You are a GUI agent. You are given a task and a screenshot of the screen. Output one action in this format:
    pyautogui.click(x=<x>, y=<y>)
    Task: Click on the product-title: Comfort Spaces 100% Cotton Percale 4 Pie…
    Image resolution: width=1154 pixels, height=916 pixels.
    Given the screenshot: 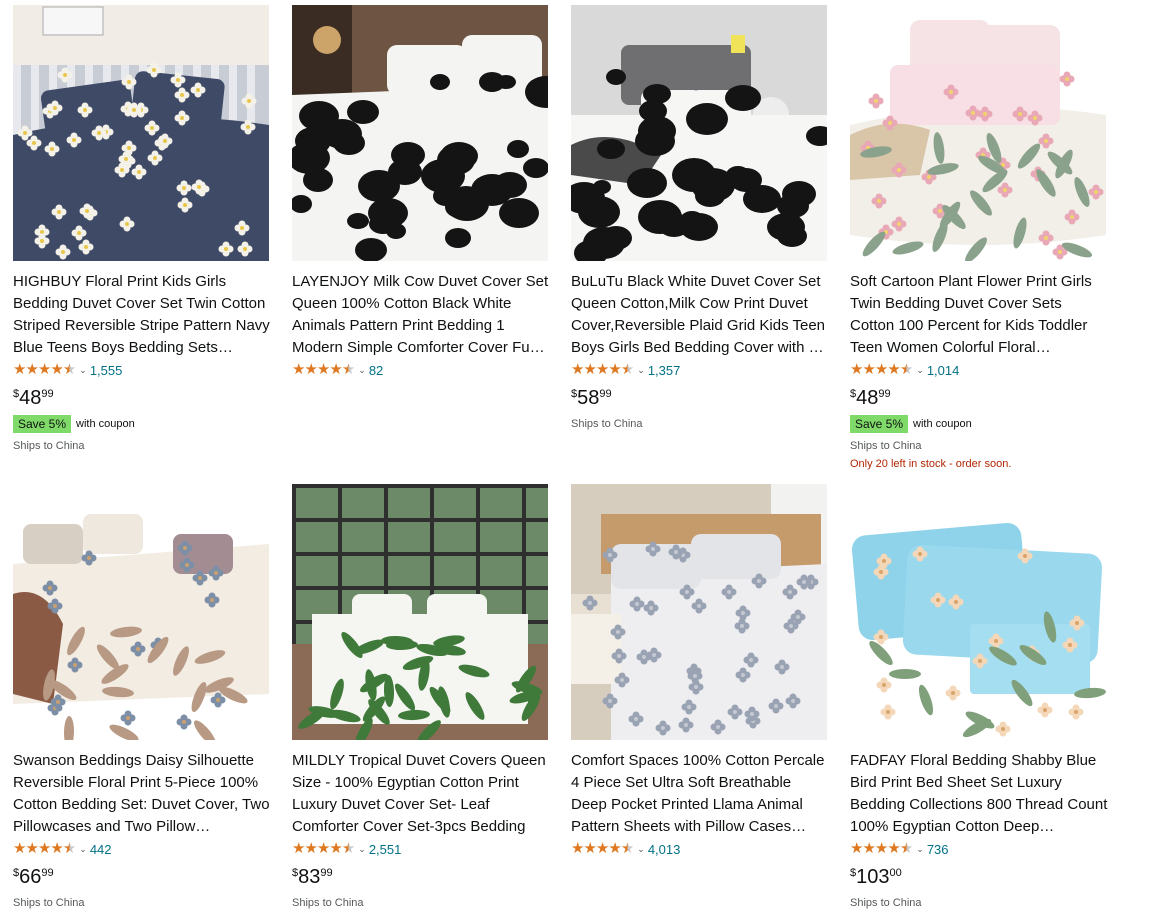 What is the action you would take?
    pyautogui.click(x=700, y=794)
    